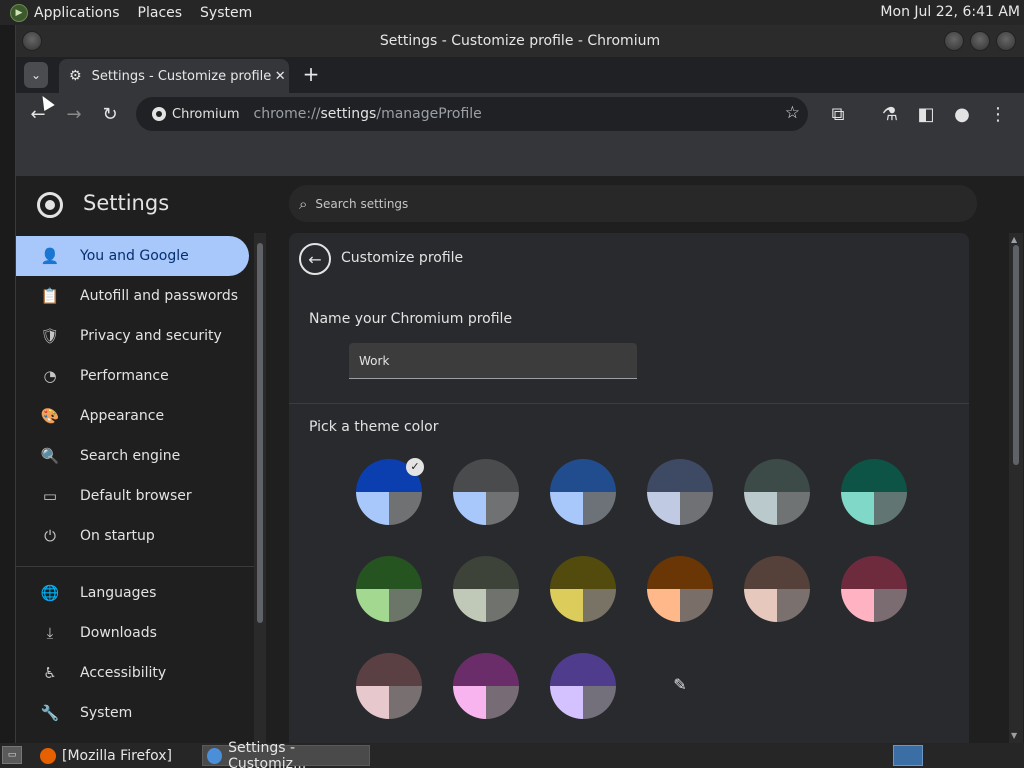 This screenshot has height=768, width=1024. Describe the element at coordinates (132, 256) in the screenshot. I see `sidebar-item-you-and-google: 👤 You and Google` at that location.